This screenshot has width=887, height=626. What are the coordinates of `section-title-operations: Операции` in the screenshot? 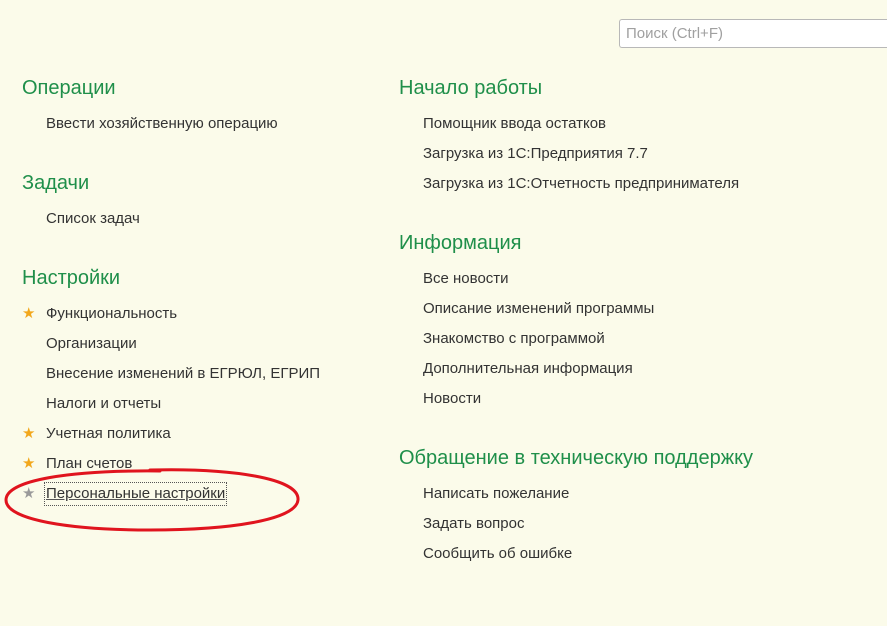 It's located at (69, 88).